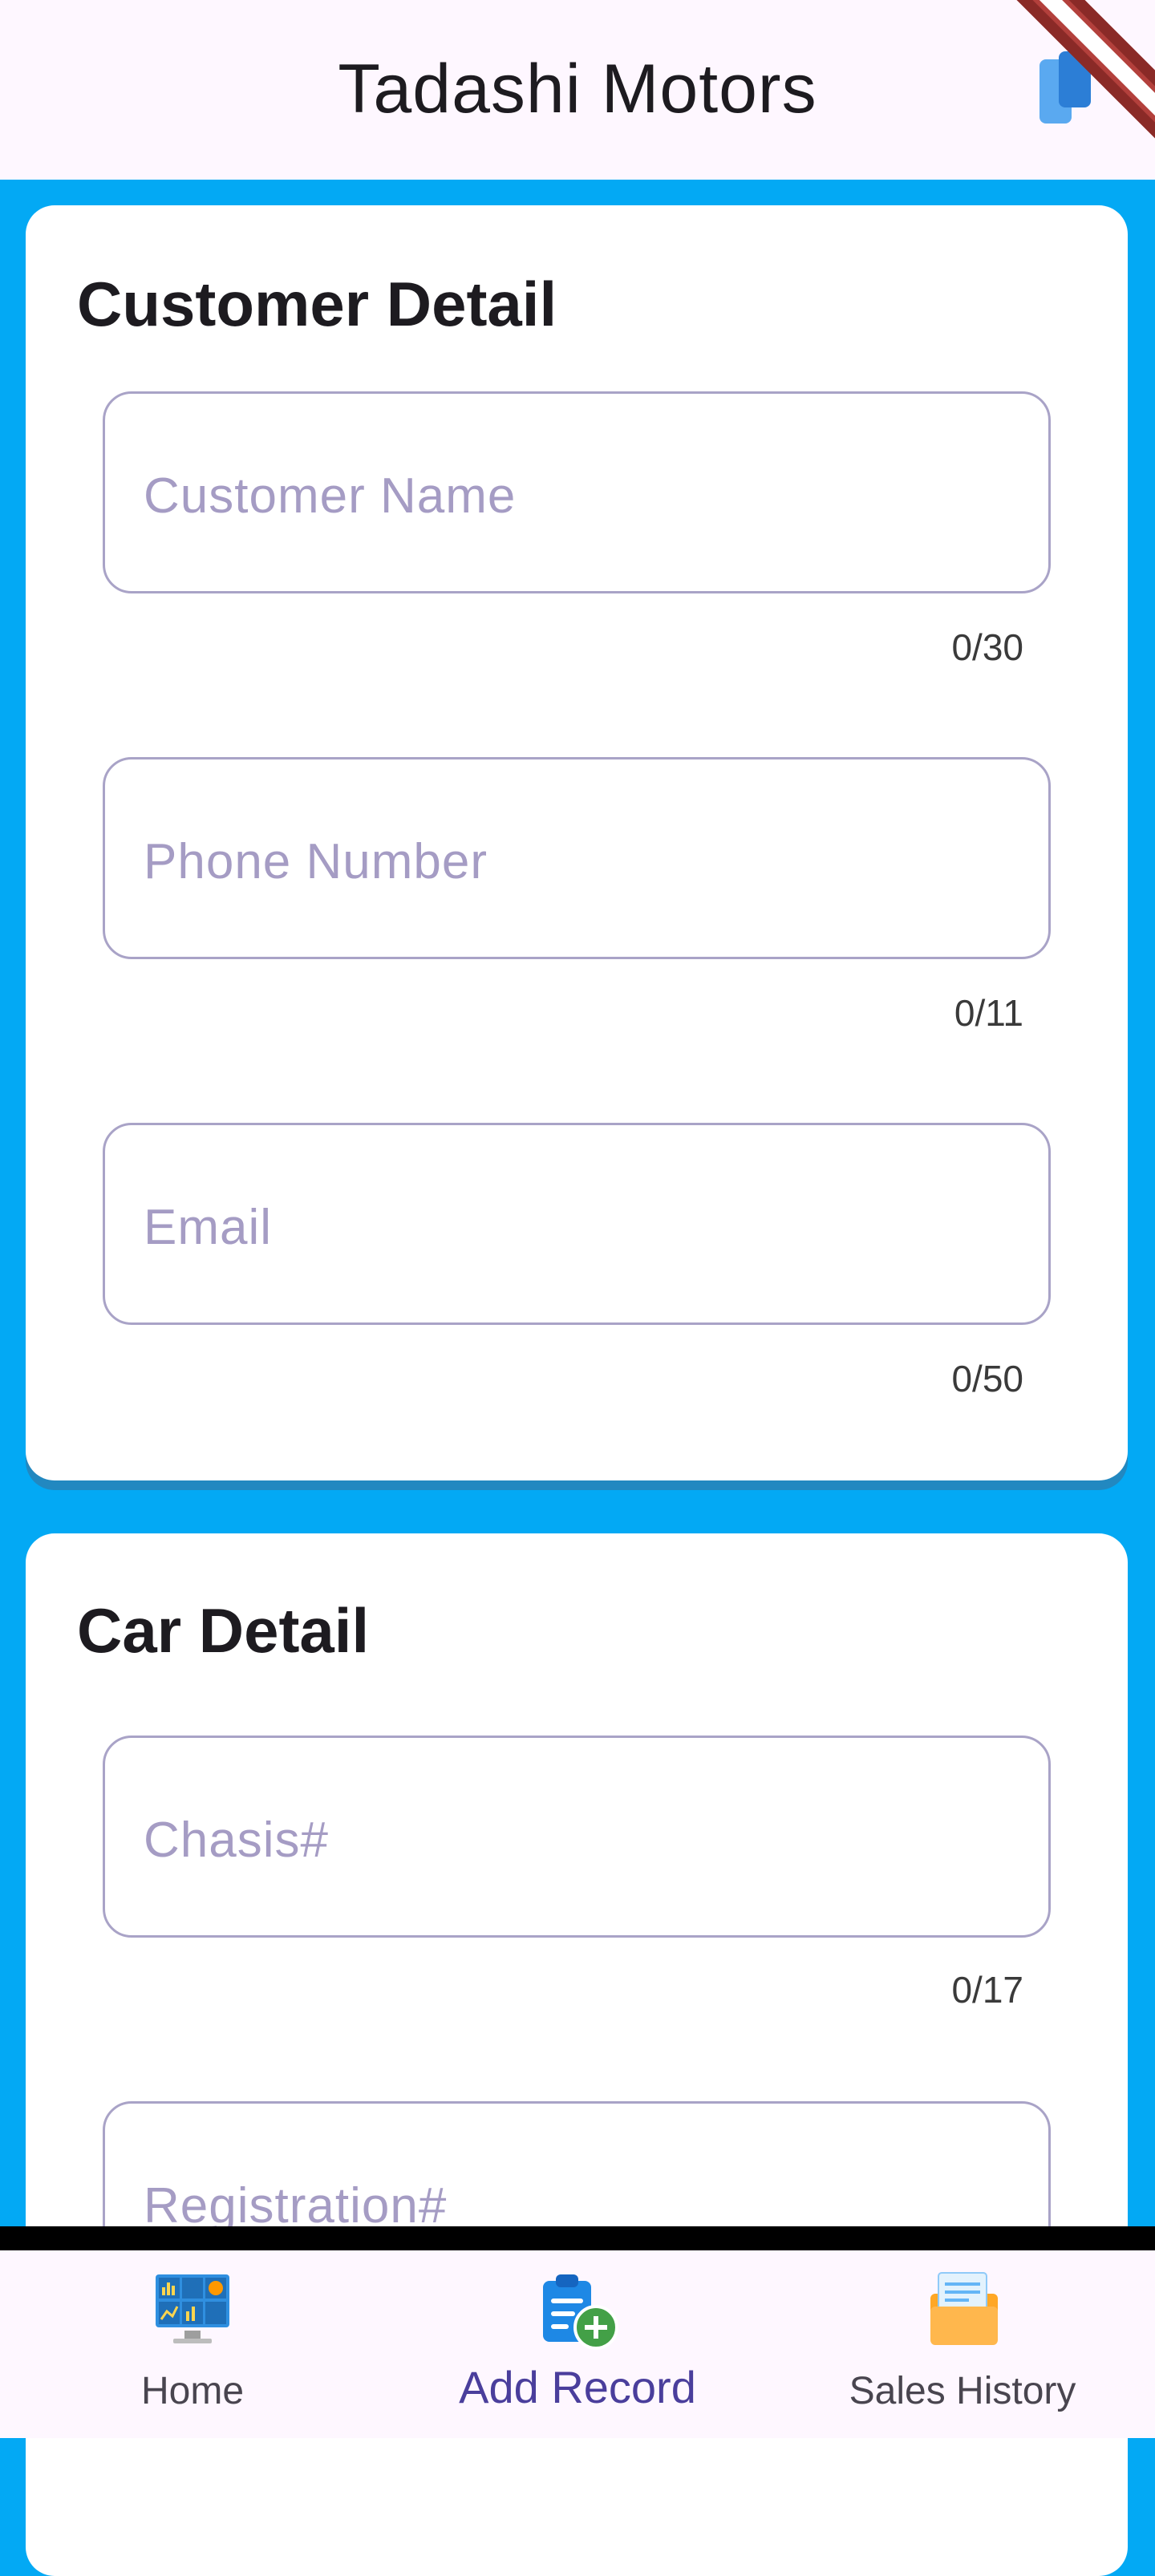 This screenshot has width=1155, height=2576. What do you see at coordinates (577, 2387) in the screenshot?
I see `nav-add-record-label: Add Record` at bounding box center [577, 2387].